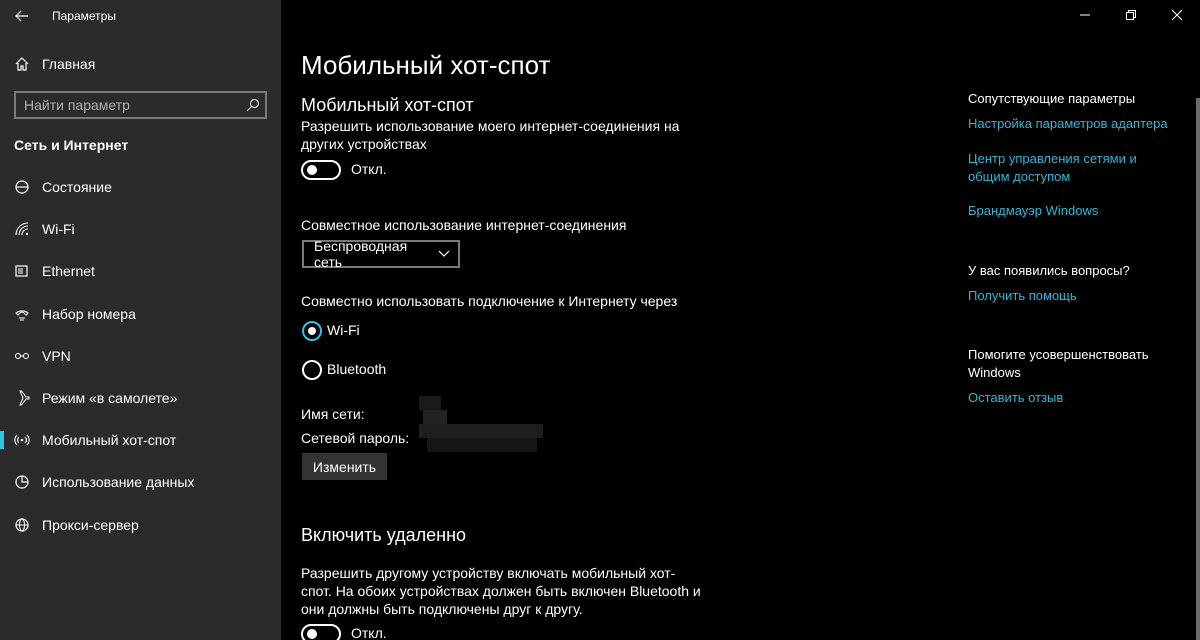 This screenshot has width=1200, height=640. I want to click on chevron-down-icon, so click(444, 253).